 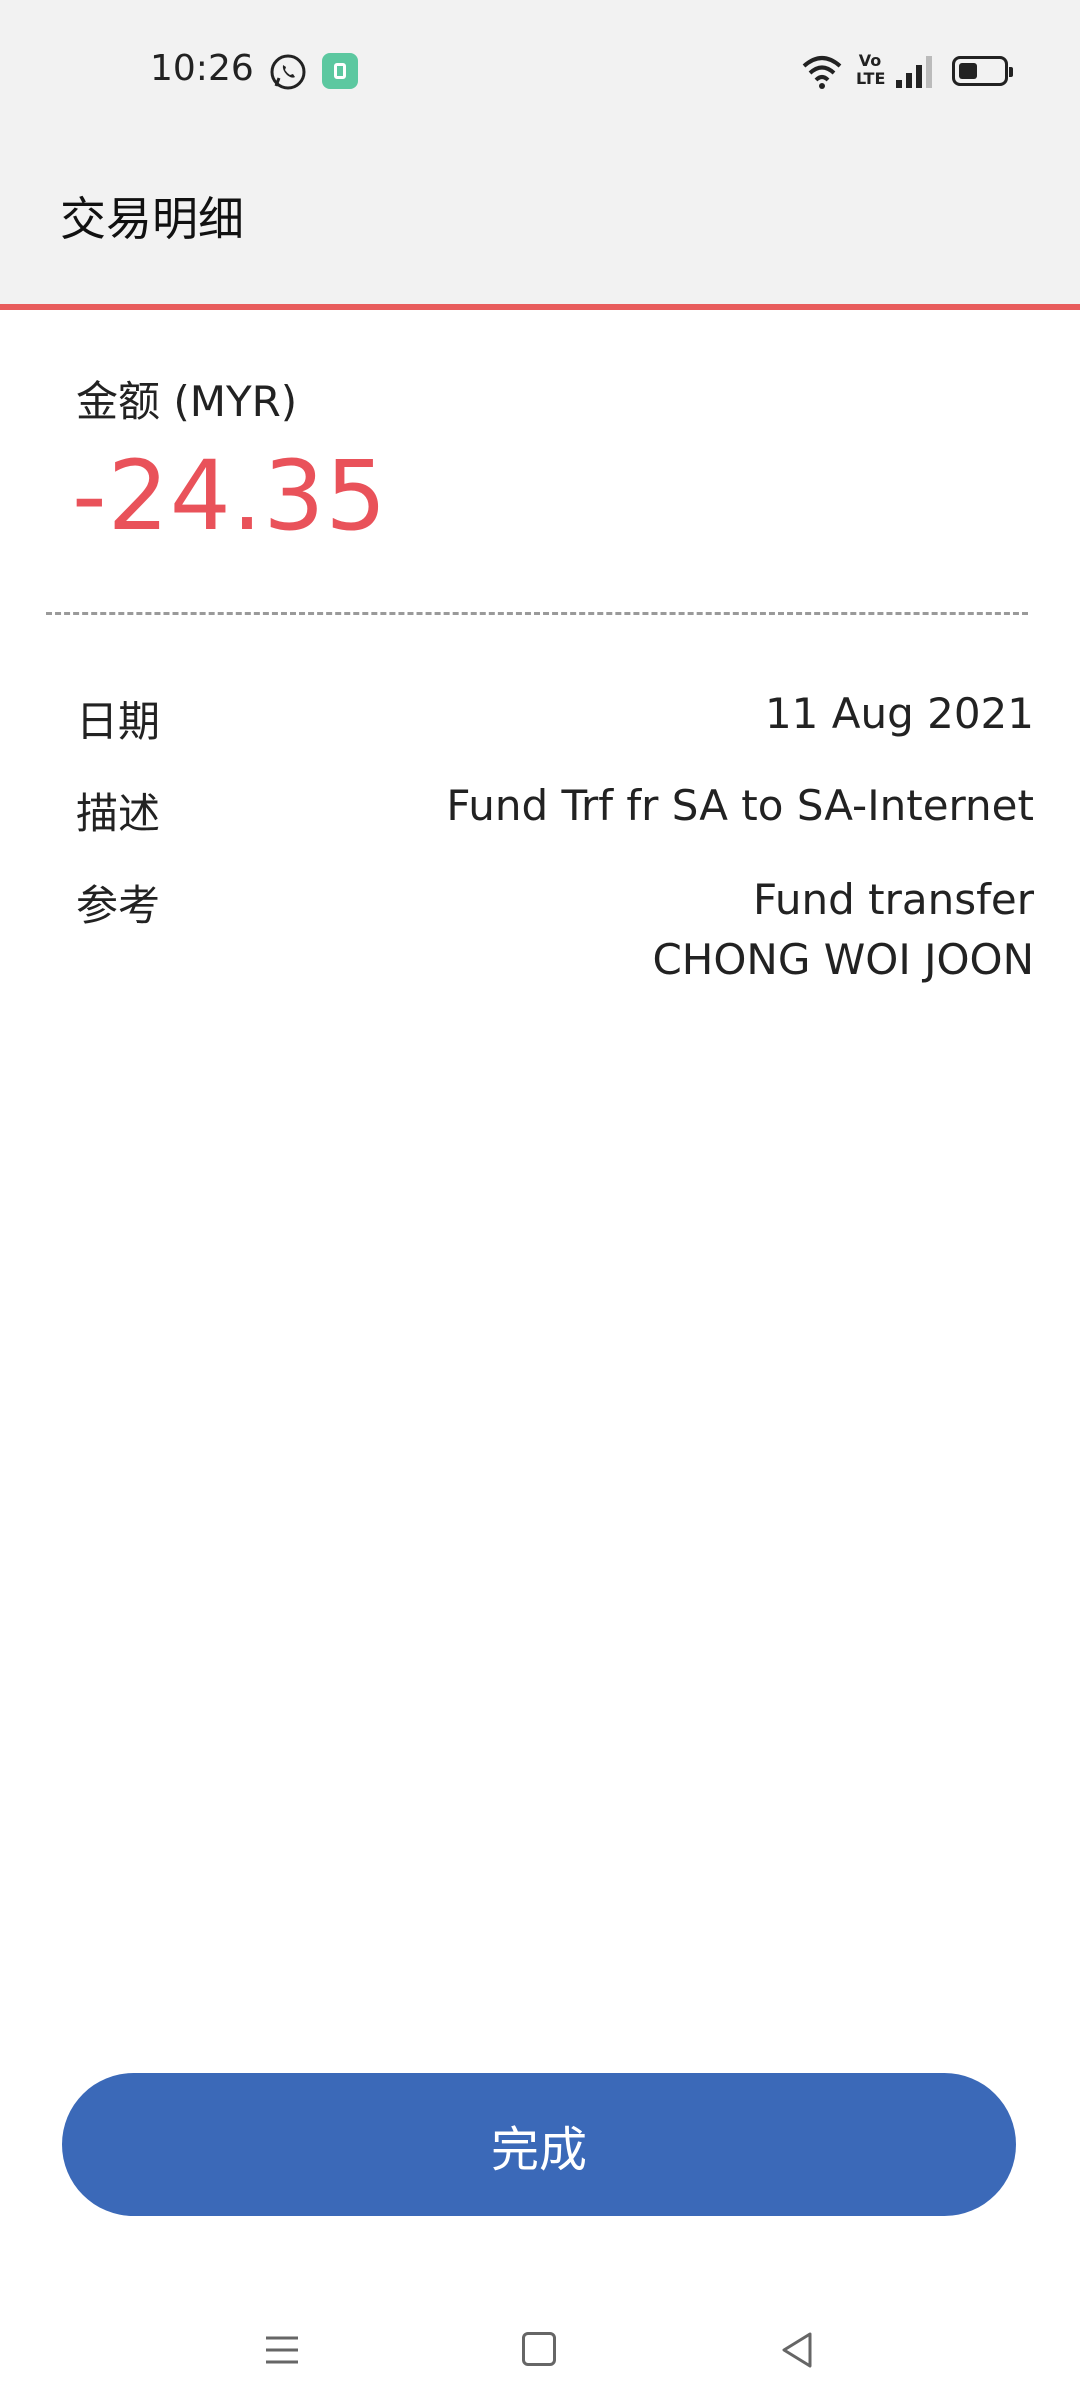 I want to click on volte-icon: Vo LTE, so click(x=871, y=69).